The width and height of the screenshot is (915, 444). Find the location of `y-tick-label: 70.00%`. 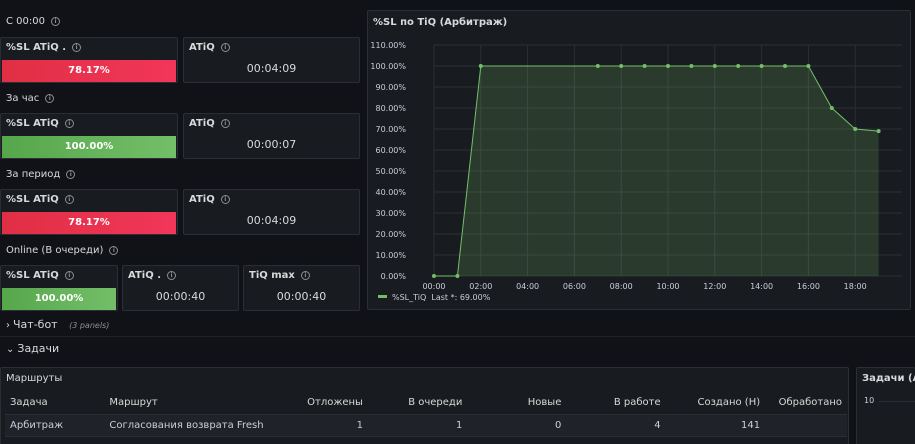

y-tick-label: 70.00% is located at coordinates (390, 129).